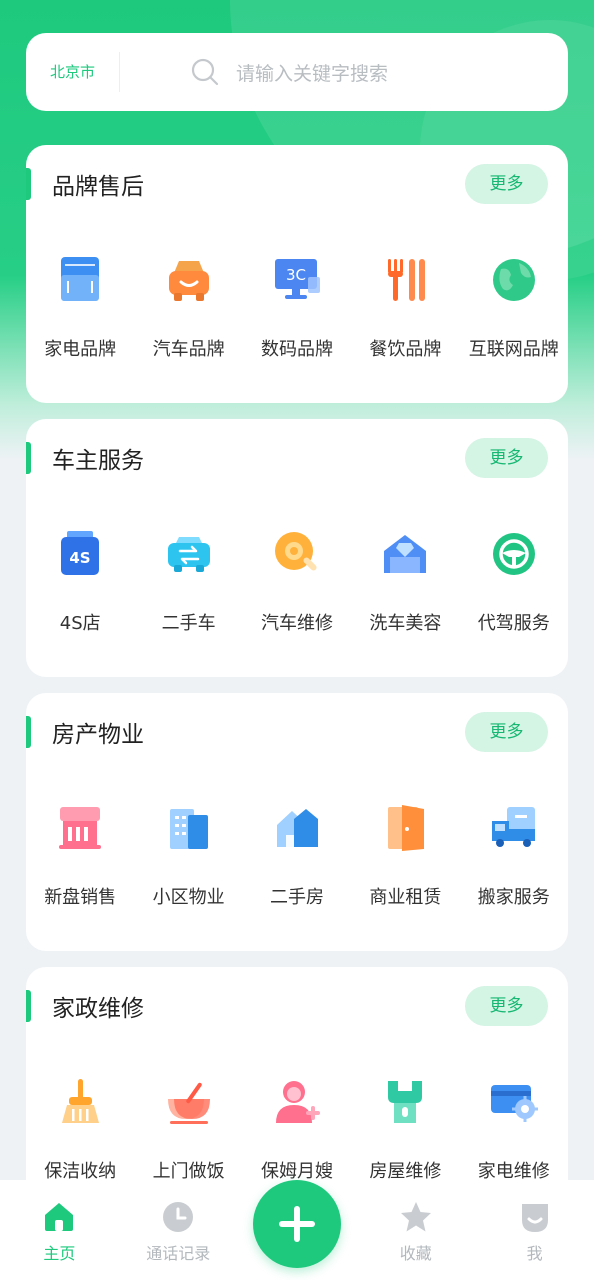  Describe the element at coordinates (59, 1217) in the screenshot. I see `home-icon` at that location.